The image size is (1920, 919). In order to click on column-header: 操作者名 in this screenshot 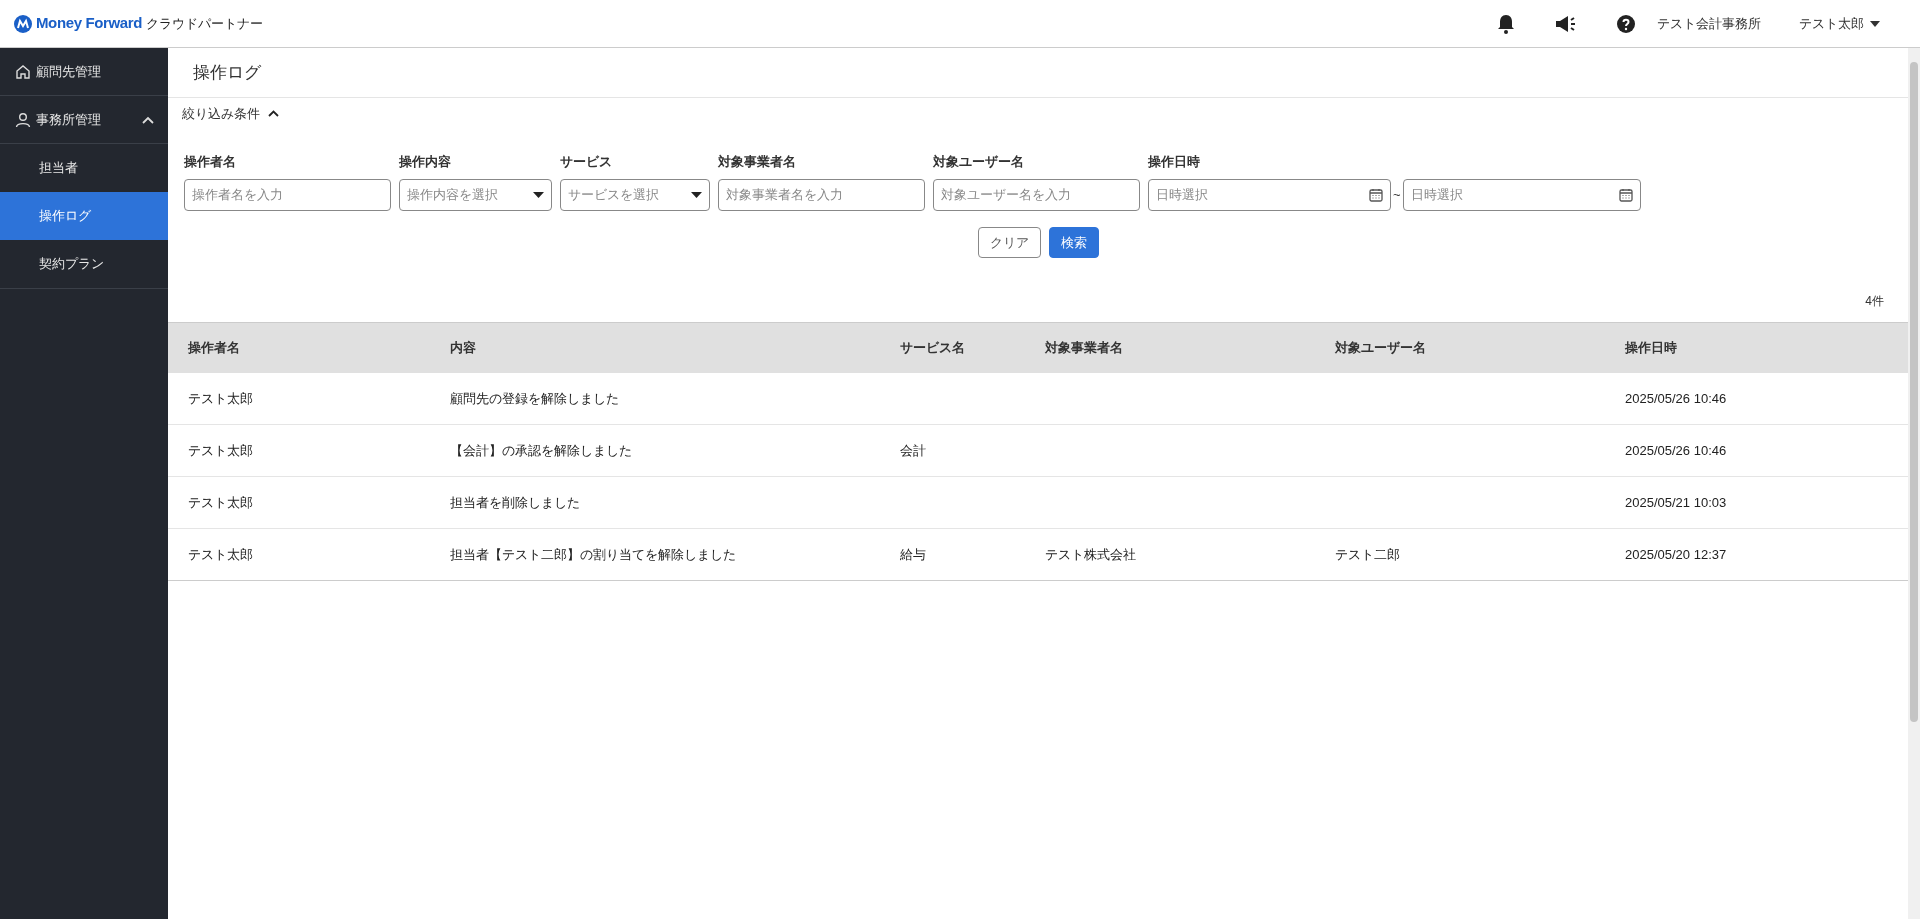, I will do `click(299, 347)`.